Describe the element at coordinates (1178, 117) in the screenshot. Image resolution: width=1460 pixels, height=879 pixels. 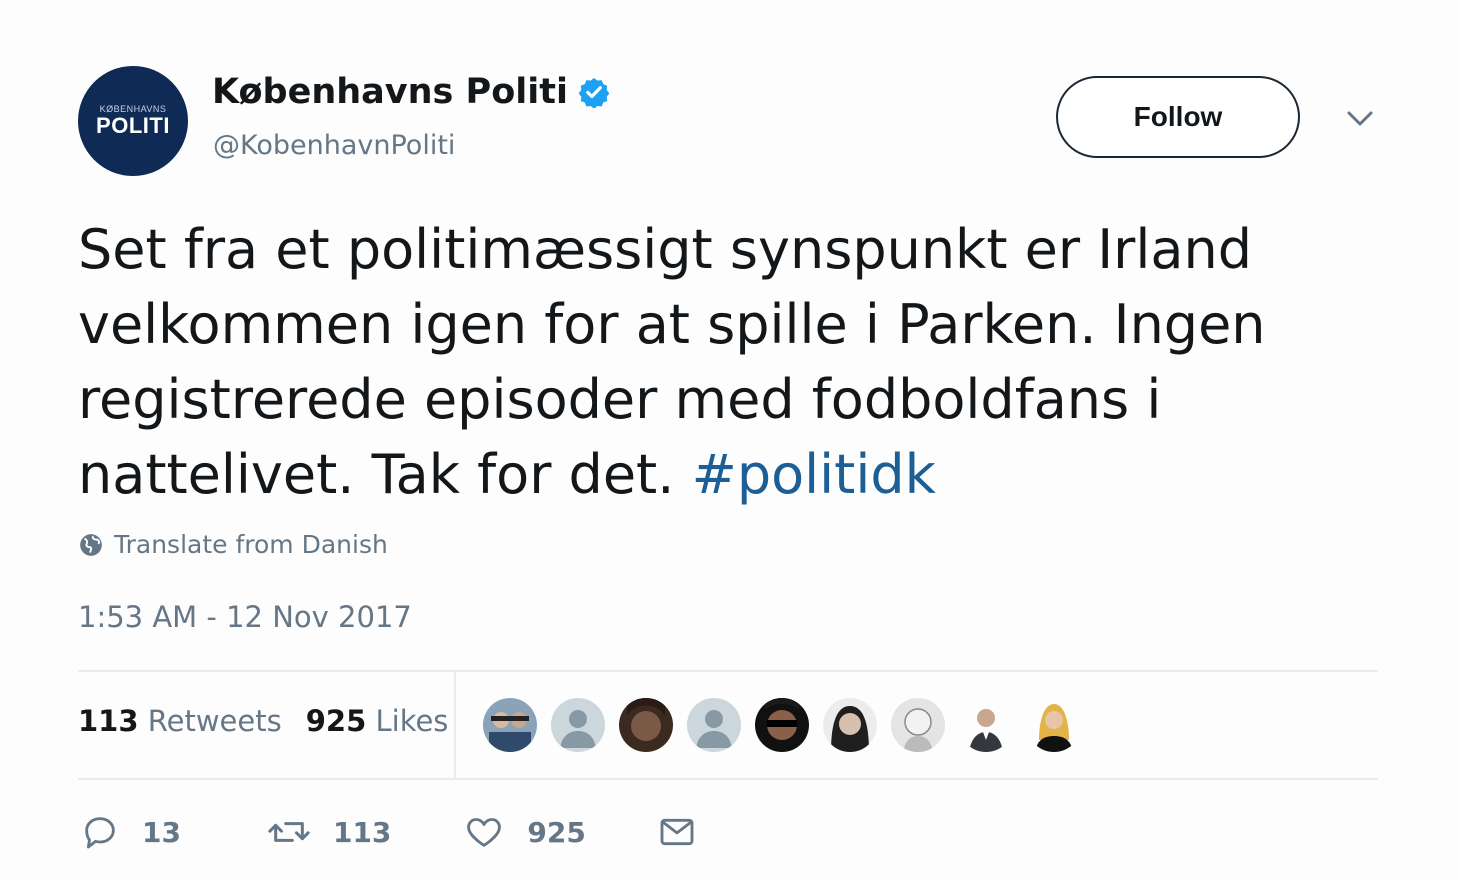
I see `follow-button: Follow` at that location.